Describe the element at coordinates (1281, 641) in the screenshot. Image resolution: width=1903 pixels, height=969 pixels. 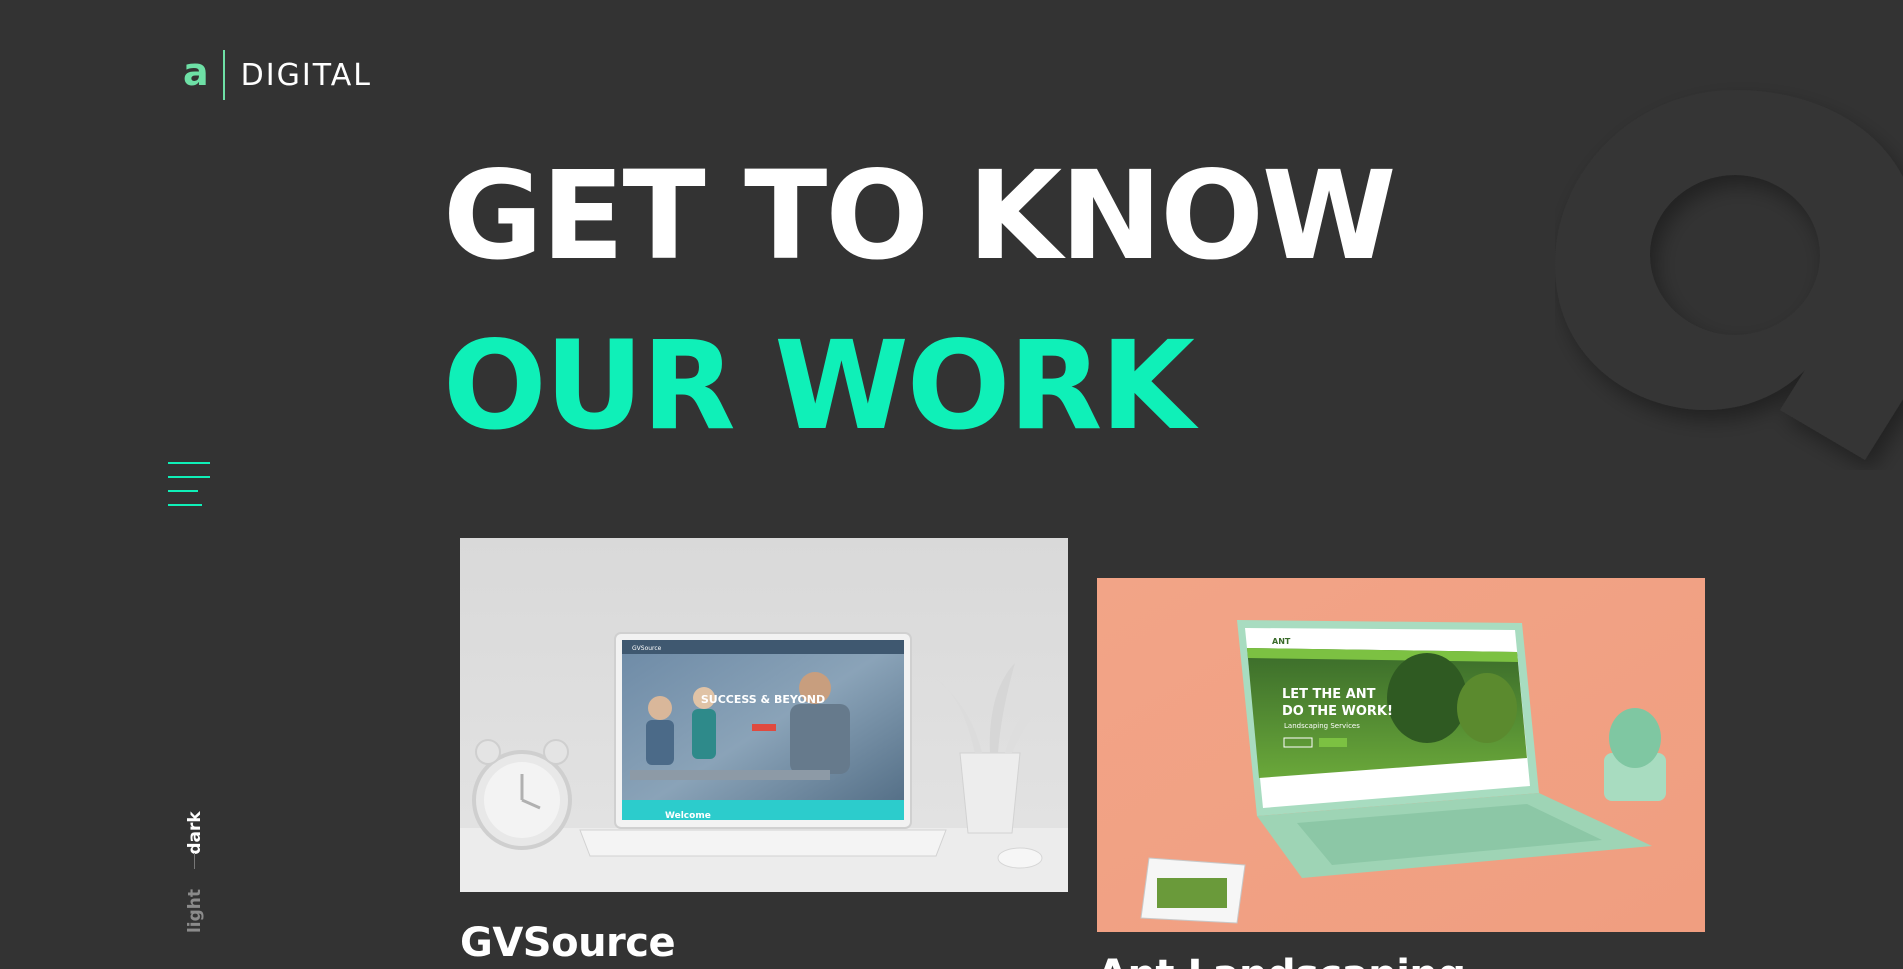
I see `screen-brand-ant: ANT` at that location.